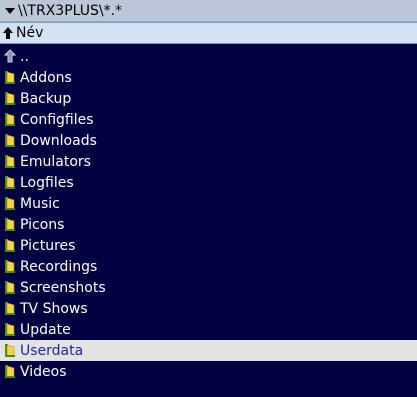 The height and width of the screenshot is (397, 417). I want to click on file-list-item-label: Userdata, so click(52, 350).